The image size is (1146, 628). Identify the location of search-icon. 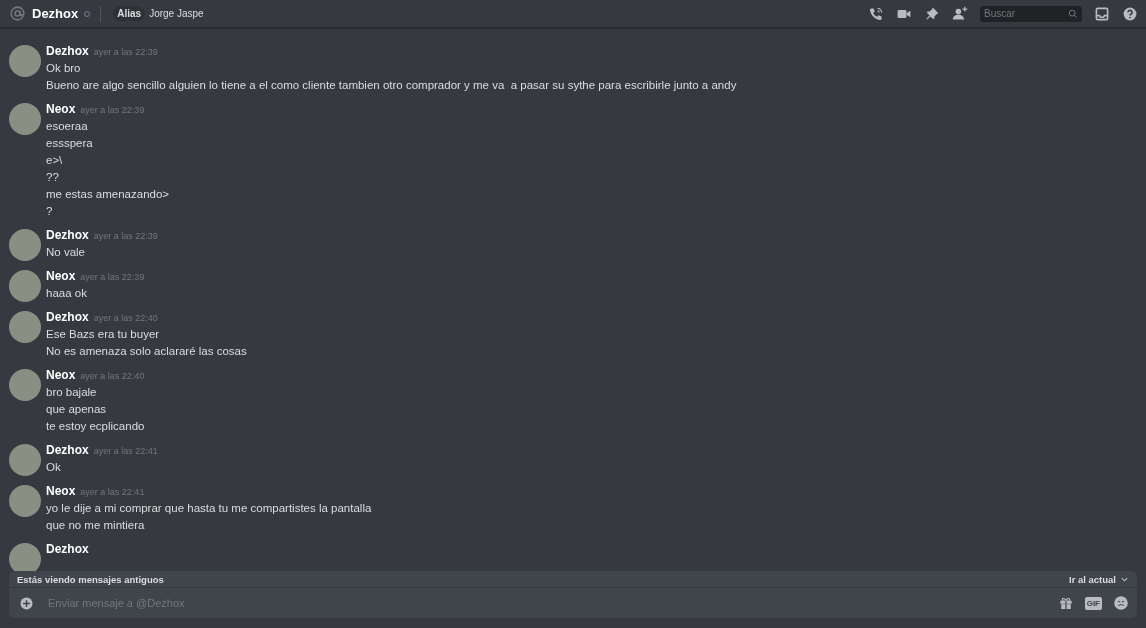
(1073, 13).